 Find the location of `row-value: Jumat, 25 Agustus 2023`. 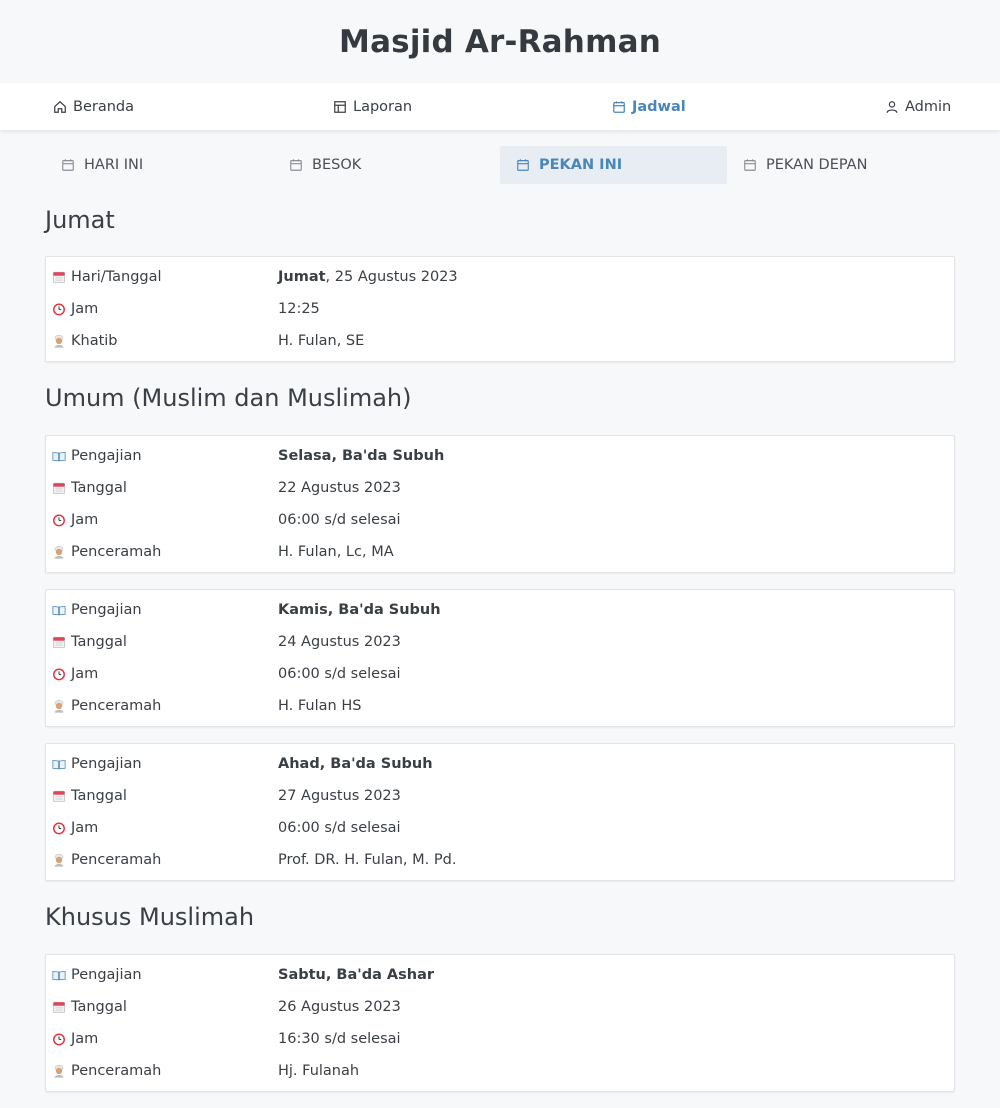

row-value: Jumat, 25 Agustus 2023 is located at coordinates (616, 277).